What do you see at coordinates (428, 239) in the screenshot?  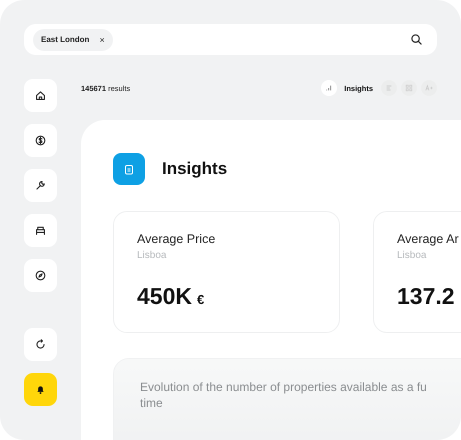 I see `stat-title: Average Ar` at bounding box center [428, 239].